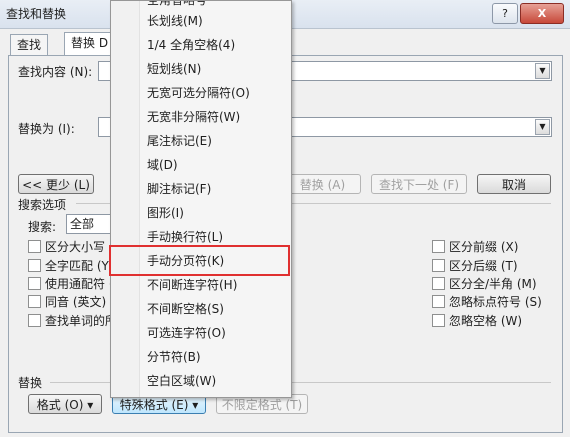  What do you see at coordinates (181, 381) in the screenshot?
I see `menu-item-white-space: 空白区域(W)` at bounding box center [181, 381].